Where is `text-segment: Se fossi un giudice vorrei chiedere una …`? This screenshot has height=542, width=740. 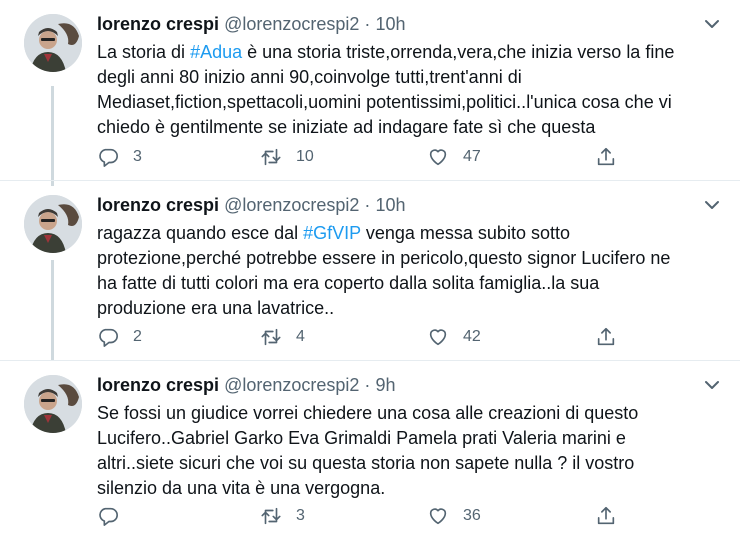
text-segment: Se fossi un giudice vorrei chiedere una … is located at coordinates (368, 450).